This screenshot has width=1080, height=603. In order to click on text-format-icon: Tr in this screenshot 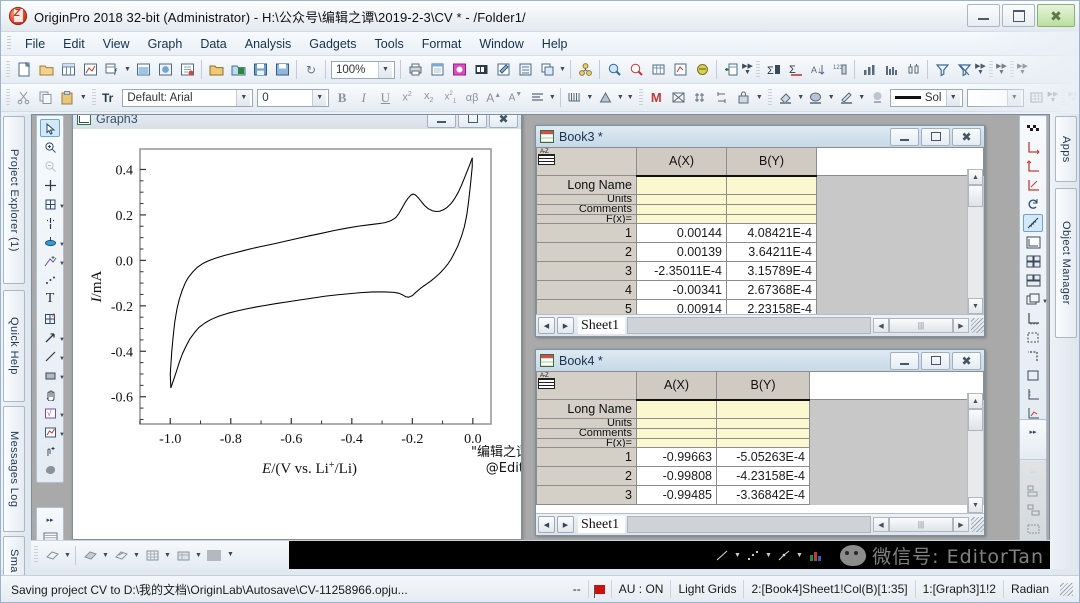, I will do `click(110, 98)`.